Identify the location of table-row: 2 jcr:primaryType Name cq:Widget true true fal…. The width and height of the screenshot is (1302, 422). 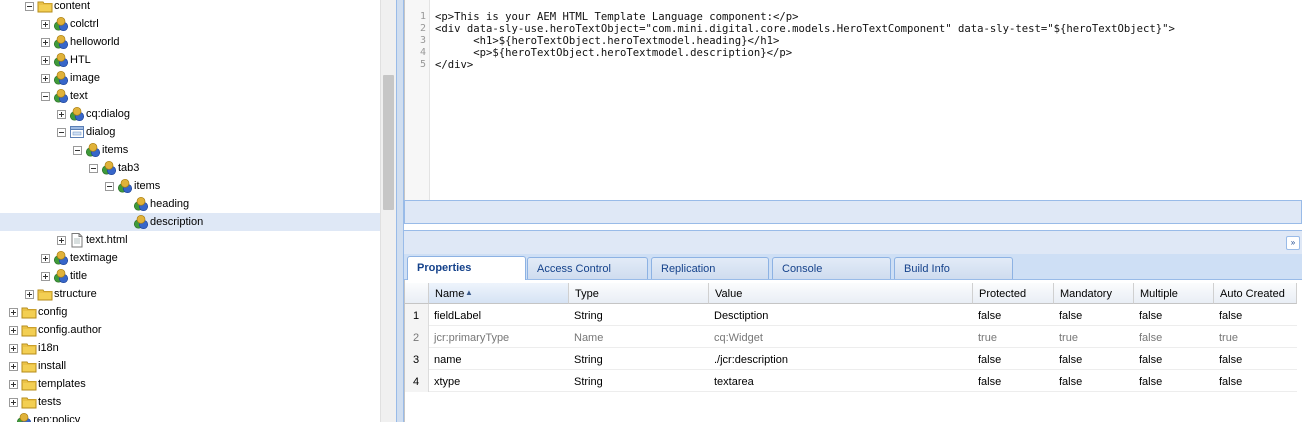
(851, 337).